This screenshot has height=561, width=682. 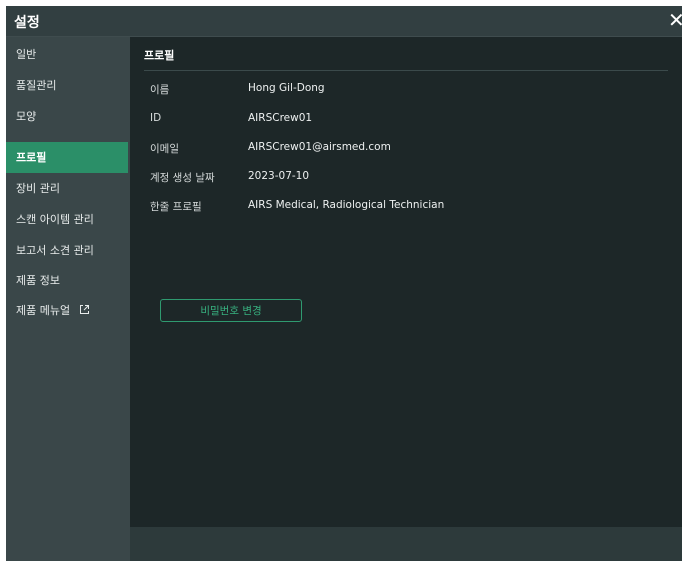 I want to click on email-value: AIRSCrew01@airsmed.com, so click(x=319, y=147).